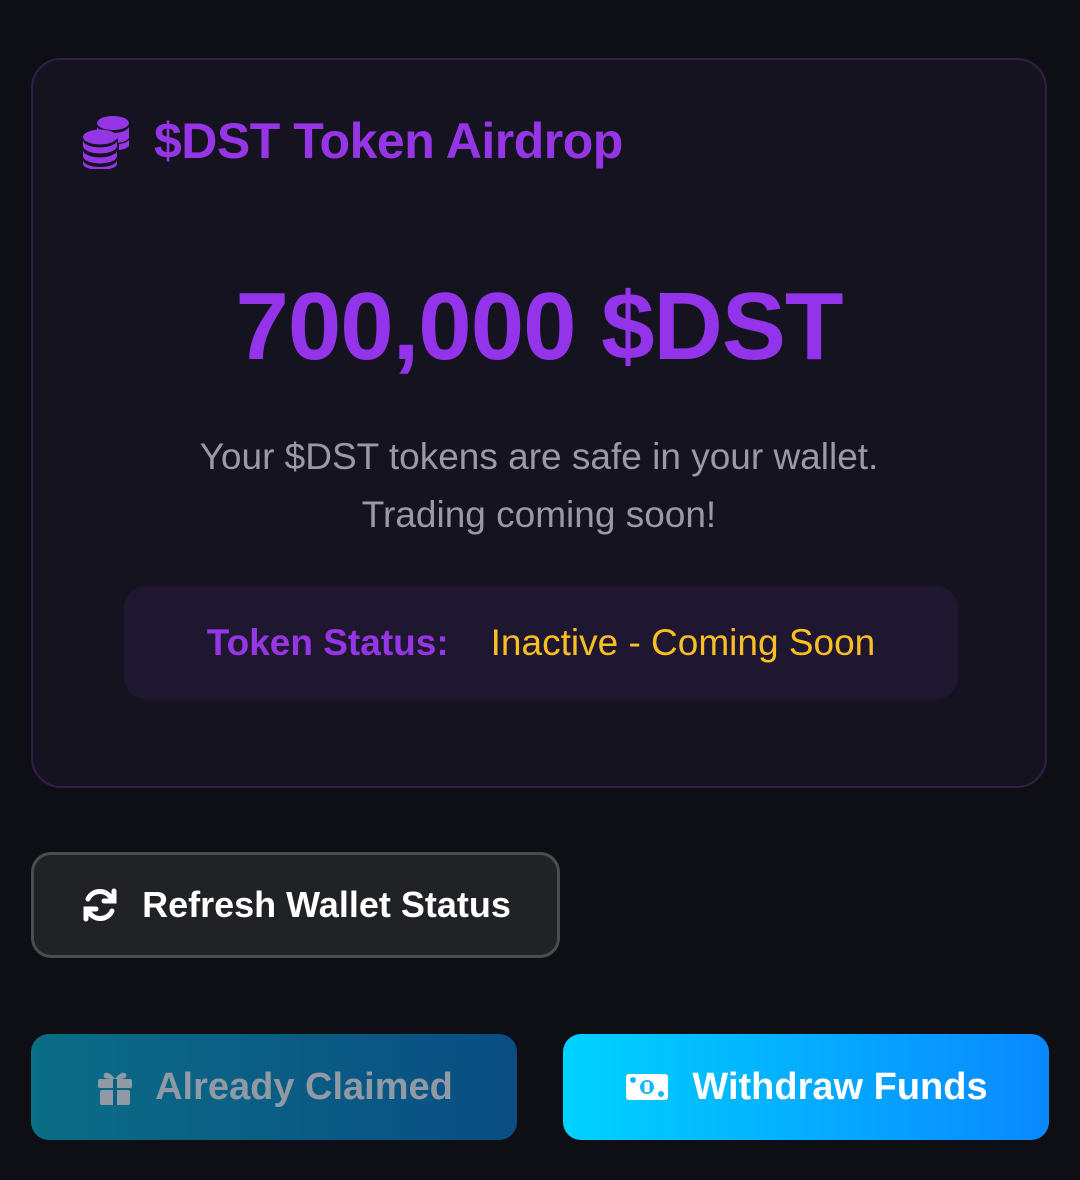 This screenshot has height=1180, width=1080. What do you see at coordinates (304, 1086) in the screenshot?
I see `already-claimed-label: Already Claimed` at bounding box center [304, 1086].